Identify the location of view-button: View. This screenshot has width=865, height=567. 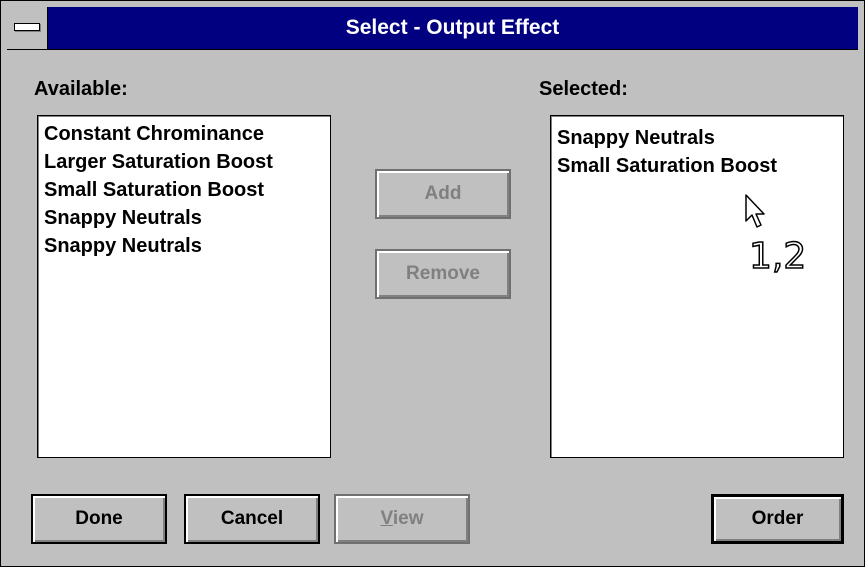
(402, 519).